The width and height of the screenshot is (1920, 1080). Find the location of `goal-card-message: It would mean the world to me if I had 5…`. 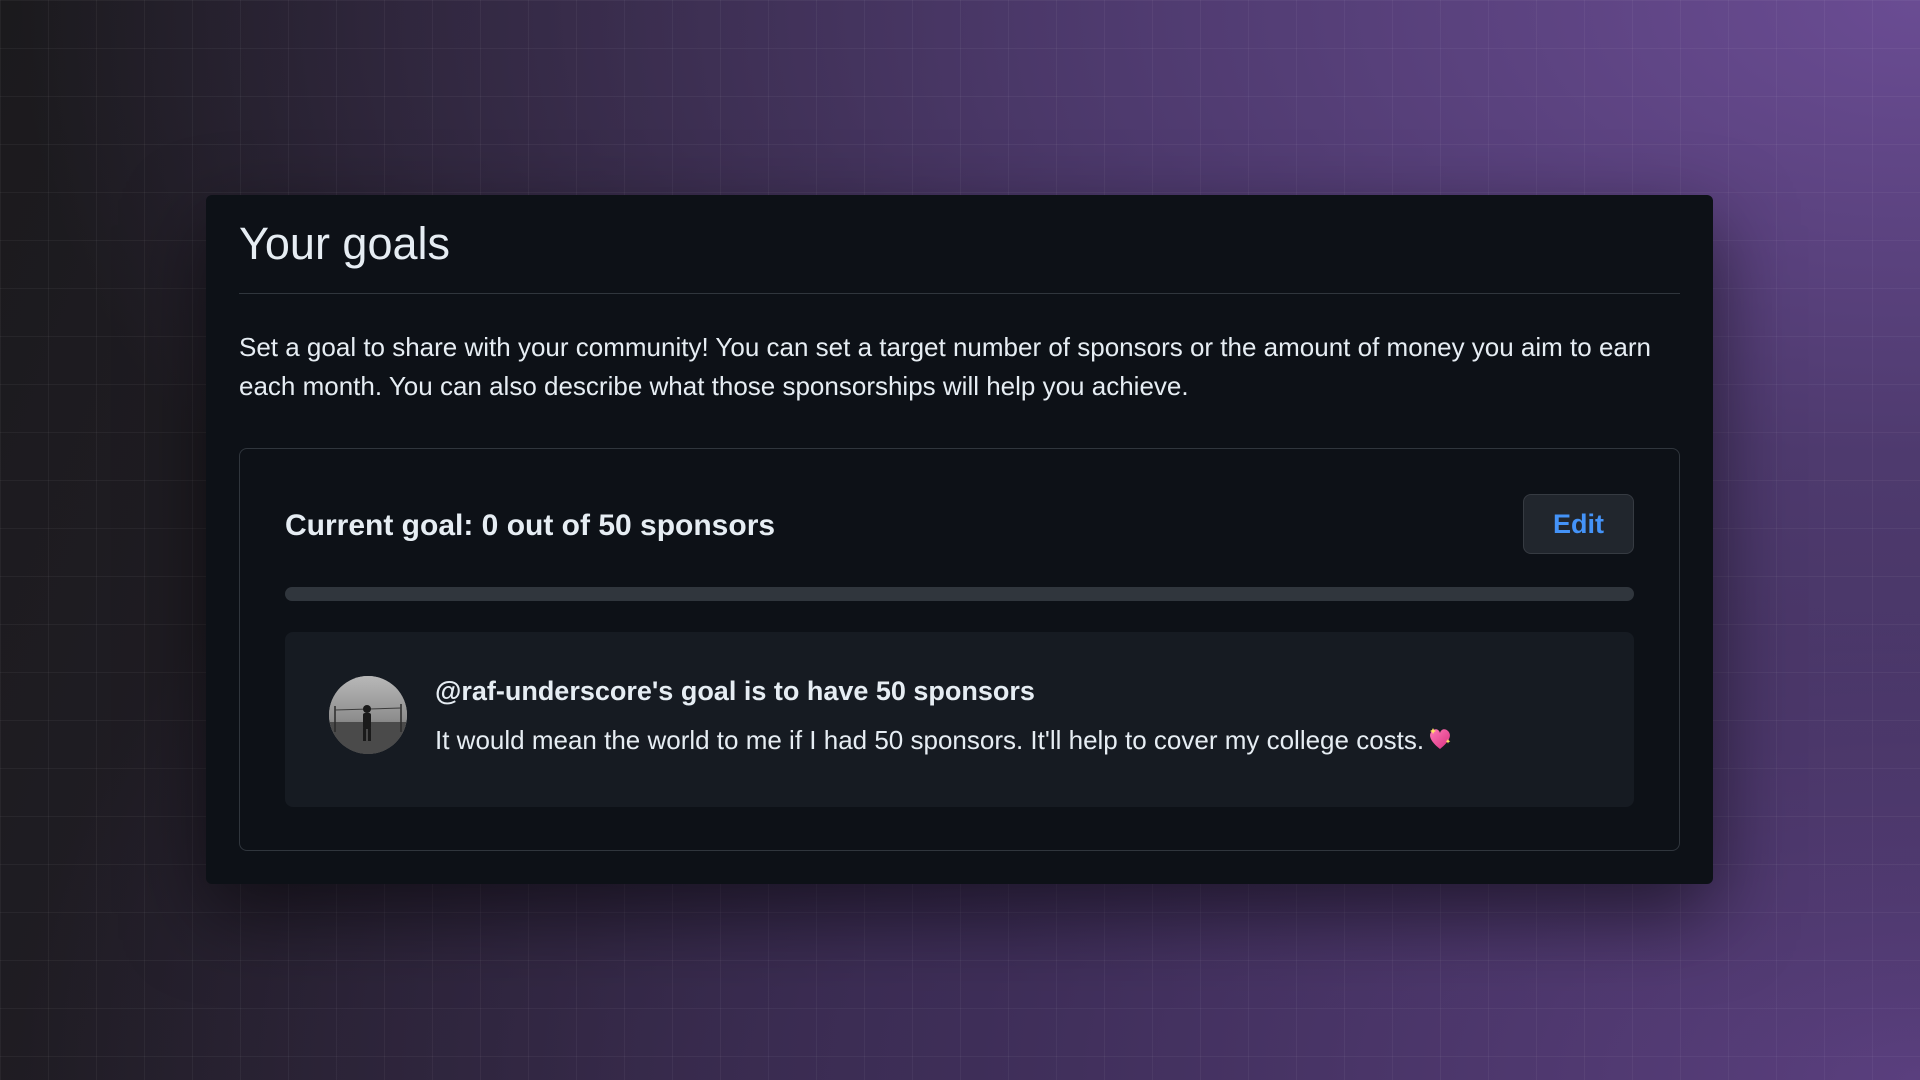

goal-card-message: It would mean the world to me if I had 5… is located at coordinates (930, 740).